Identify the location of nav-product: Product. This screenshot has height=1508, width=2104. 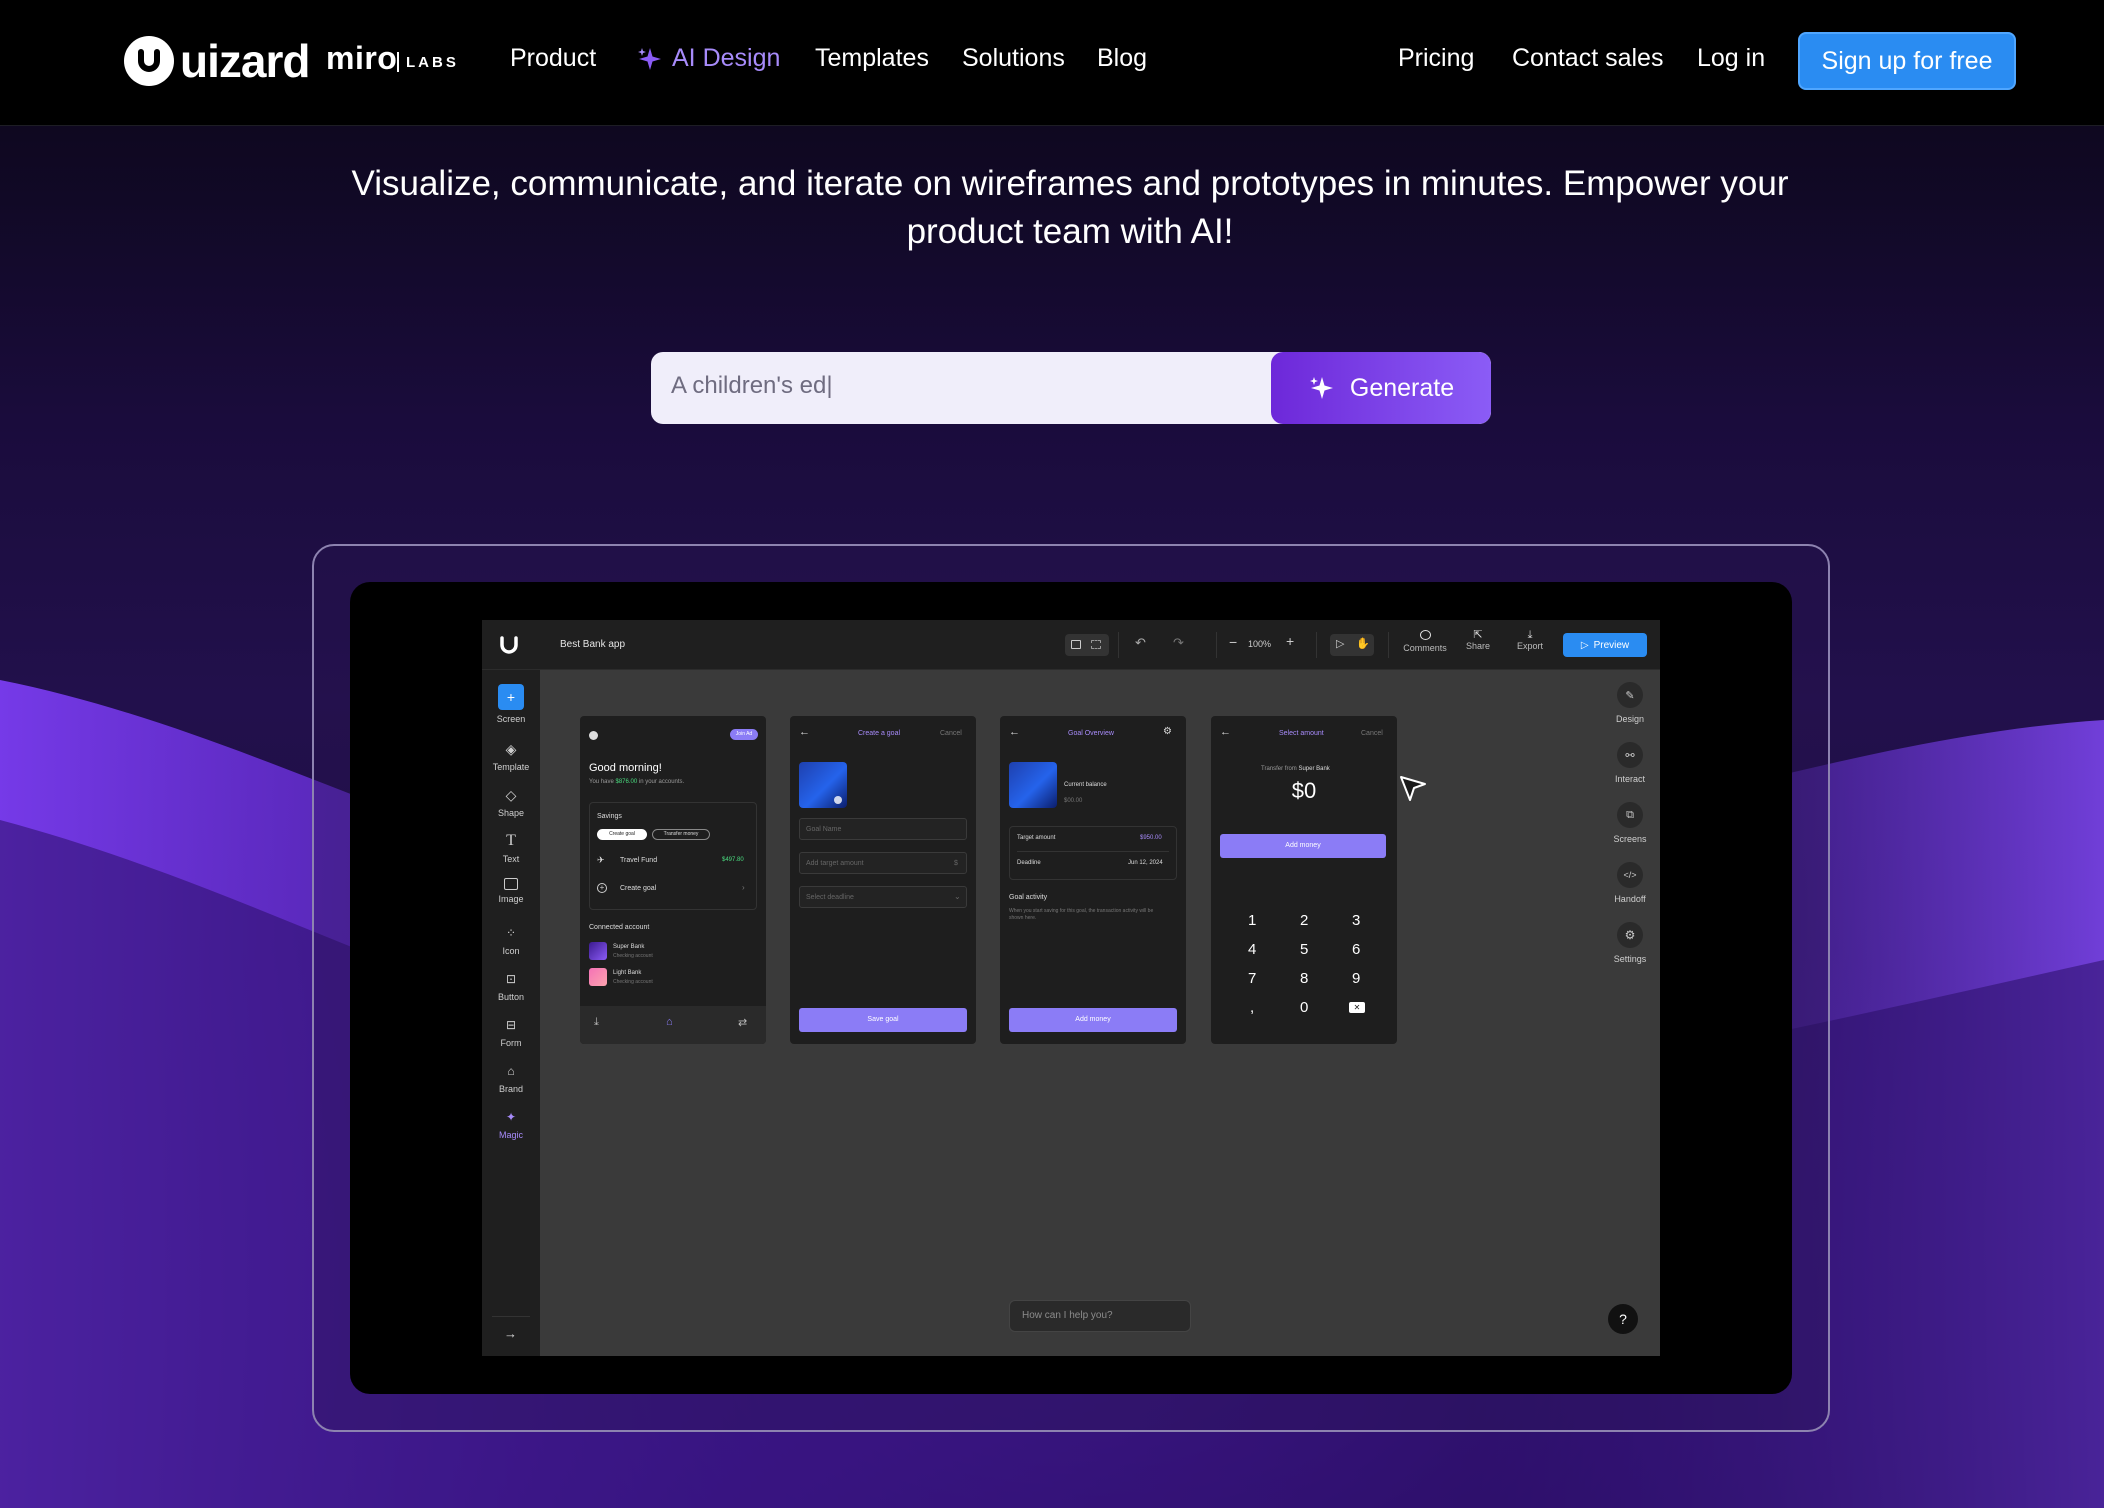
(553, 58).